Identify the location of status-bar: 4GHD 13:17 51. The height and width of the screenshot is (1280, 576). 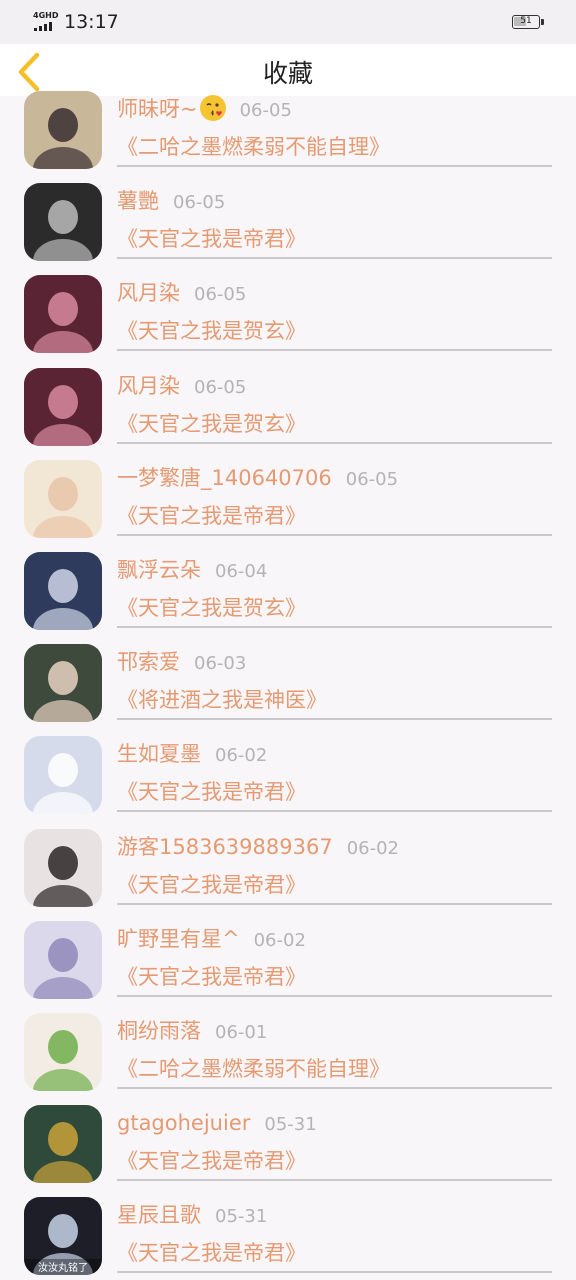
(288, 22).